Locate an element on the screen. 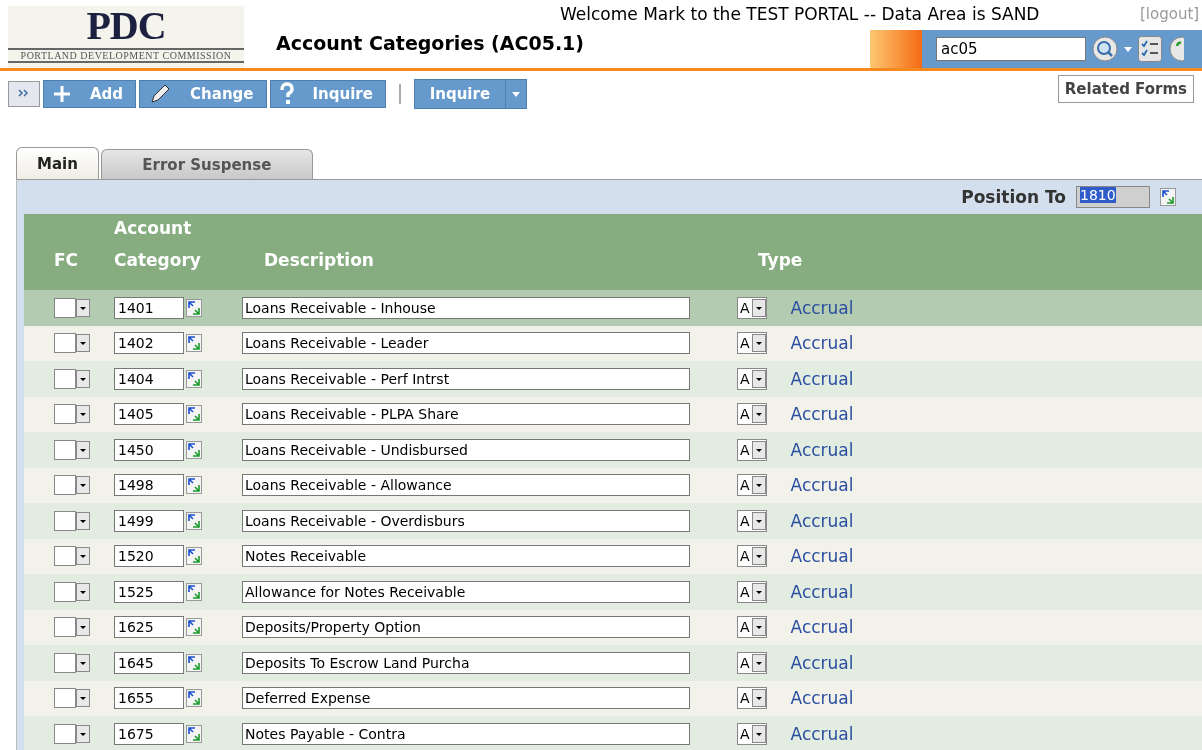  account-field: 1625 is located at coordinates (149, 627).